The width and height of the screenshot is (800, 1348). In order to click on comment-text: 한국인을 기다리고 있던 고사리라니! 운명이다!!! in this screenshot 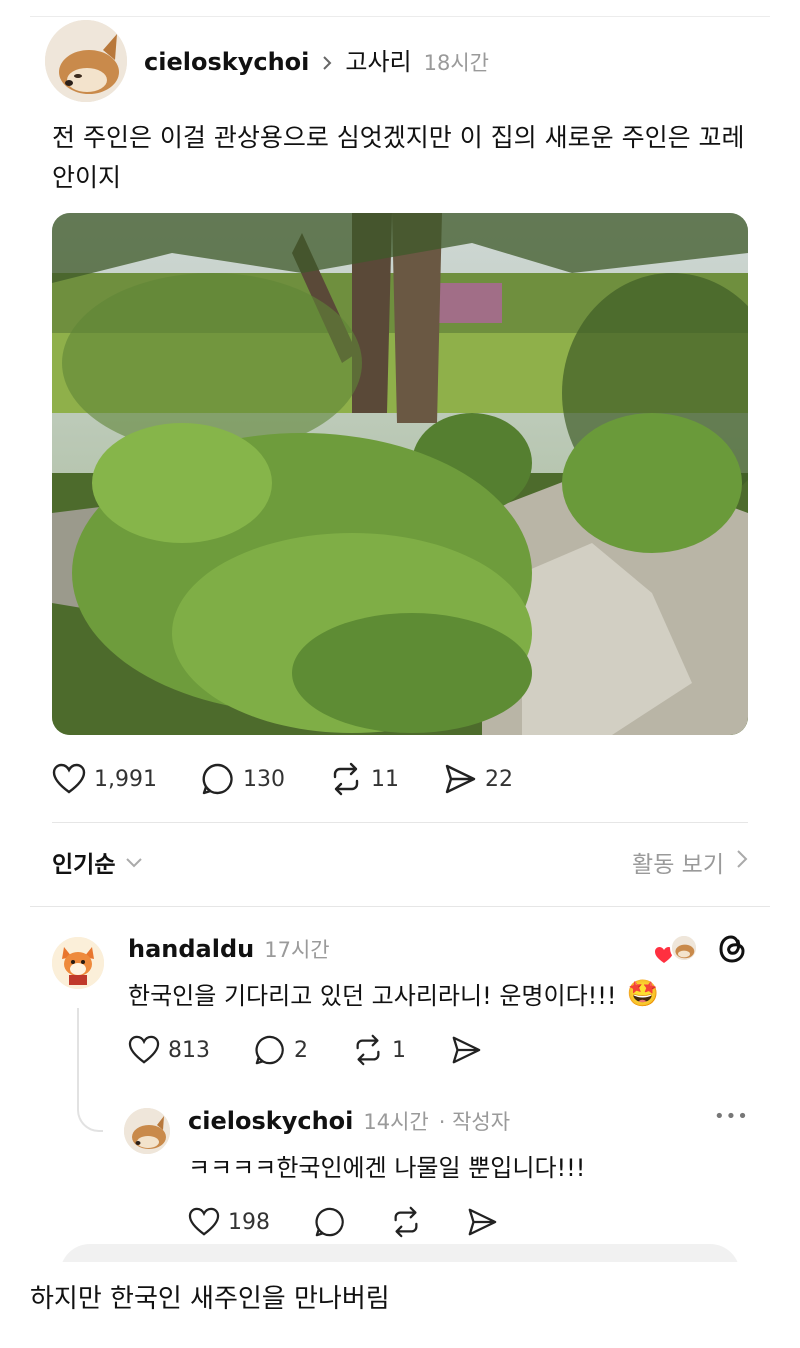, I will do `click(372, 996)`.